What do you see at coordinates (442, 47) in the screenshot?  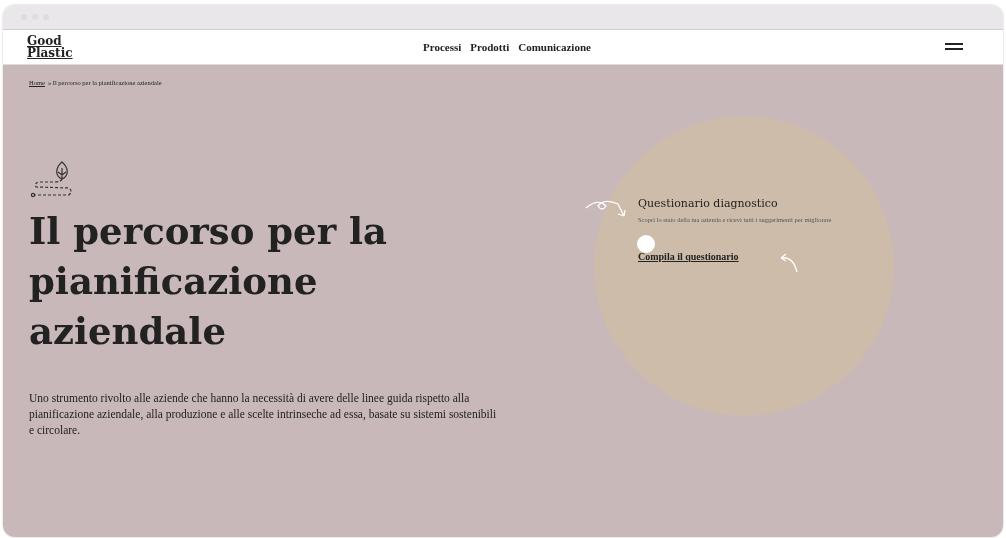 I see `nav-link: Processi` at bounding box center [442, 47].